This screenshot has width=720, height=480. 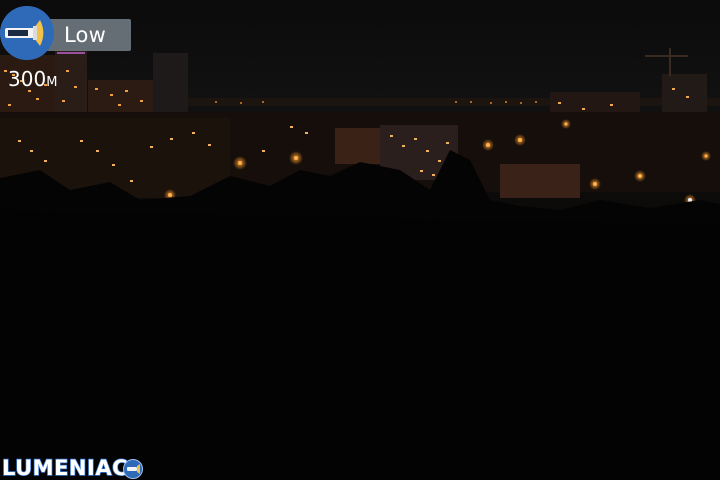 I want to click on brand-logo: LUMENIAC, so click(x=72, y=467).